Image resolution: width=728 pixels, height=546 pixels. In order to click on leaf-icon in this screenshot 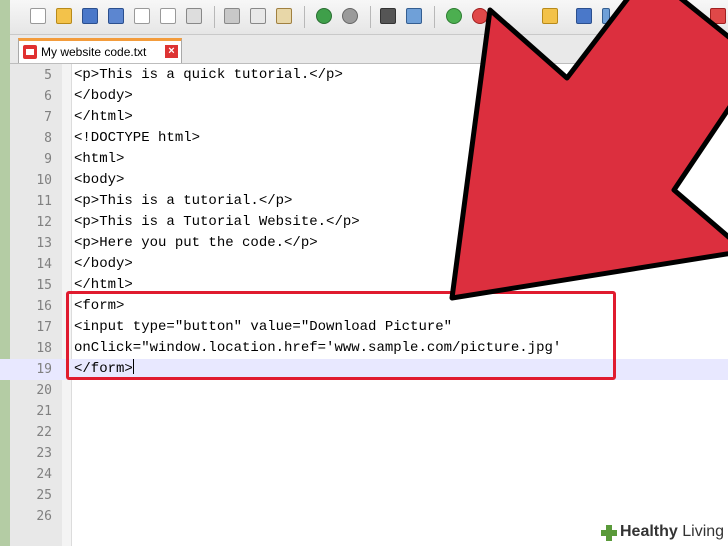, I will do `click(609, 533)`.